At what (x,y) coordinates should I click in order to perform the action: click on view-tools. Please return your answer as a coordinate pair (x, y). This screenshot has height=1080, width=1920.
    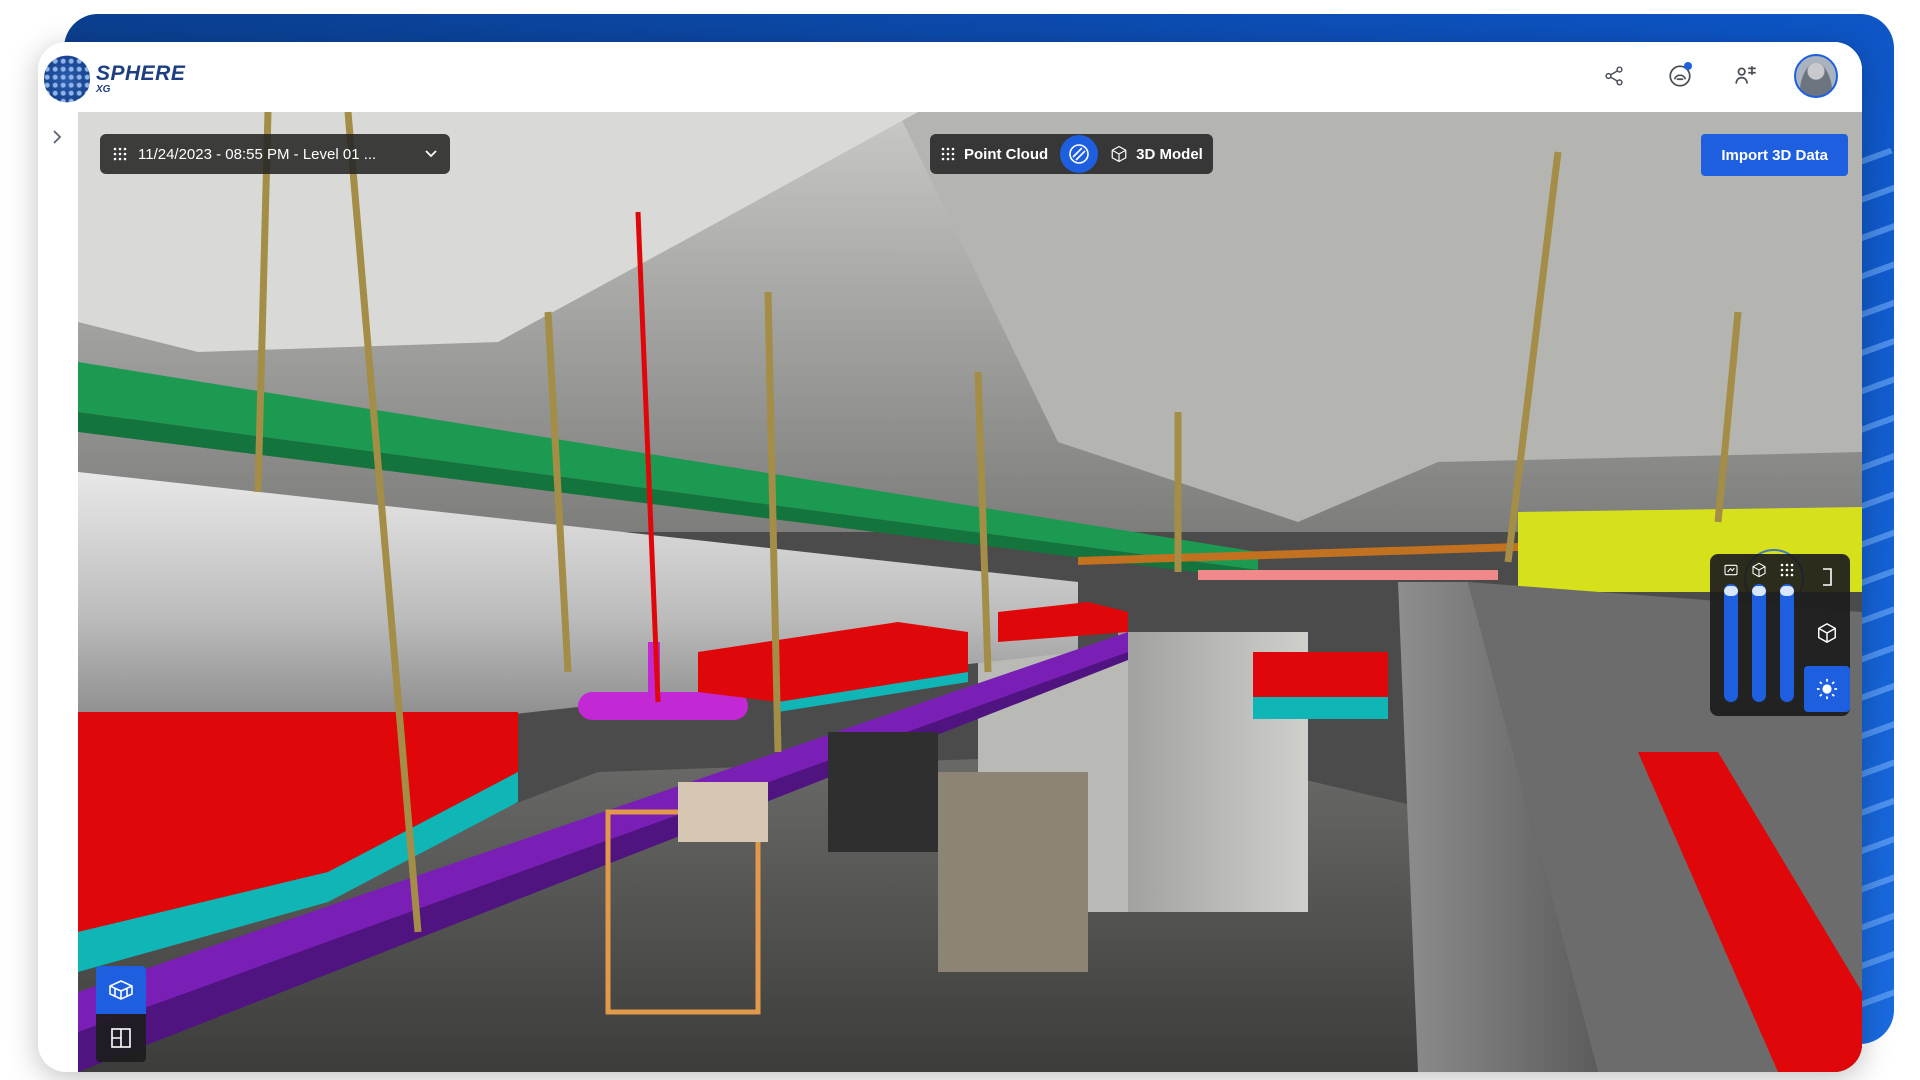
    Looking at the image, I should click on (121, 1014).